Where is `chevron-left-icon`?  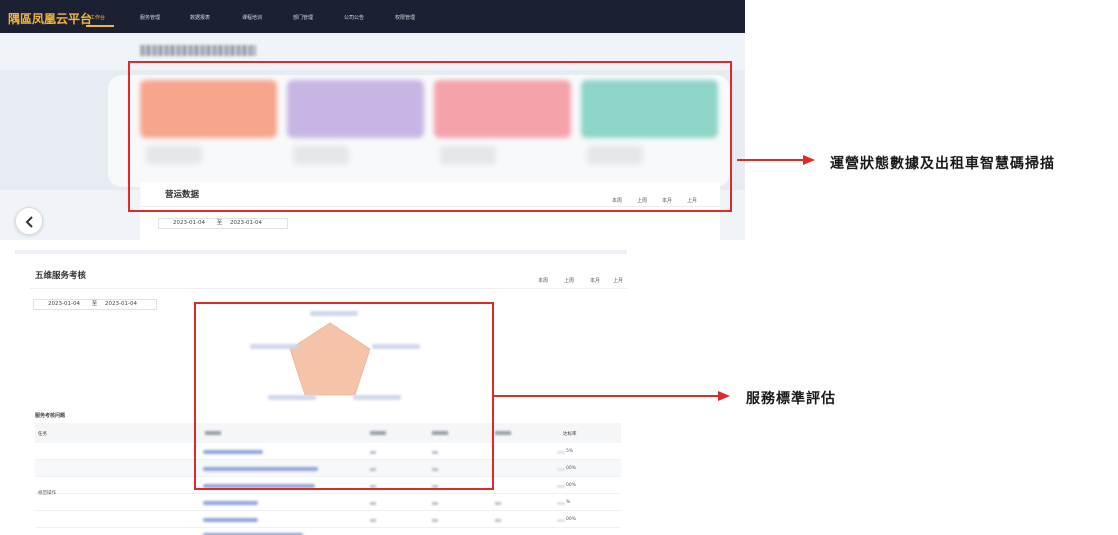 chevron-left-icon is located at coordinates (29, 222).